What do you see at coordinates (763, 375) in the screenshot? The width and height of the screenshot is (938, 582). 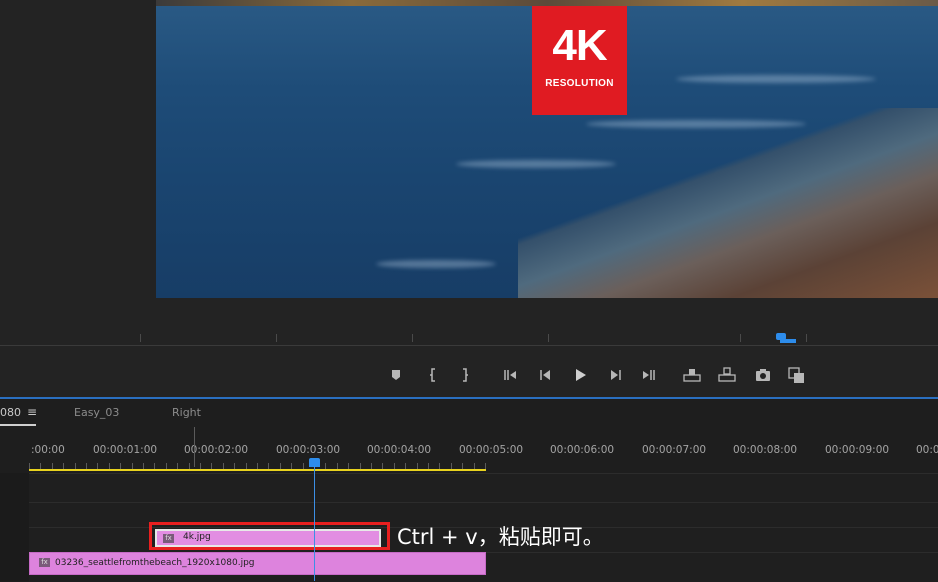 I see `export-frame-icon` at bounding box center [763, 375].